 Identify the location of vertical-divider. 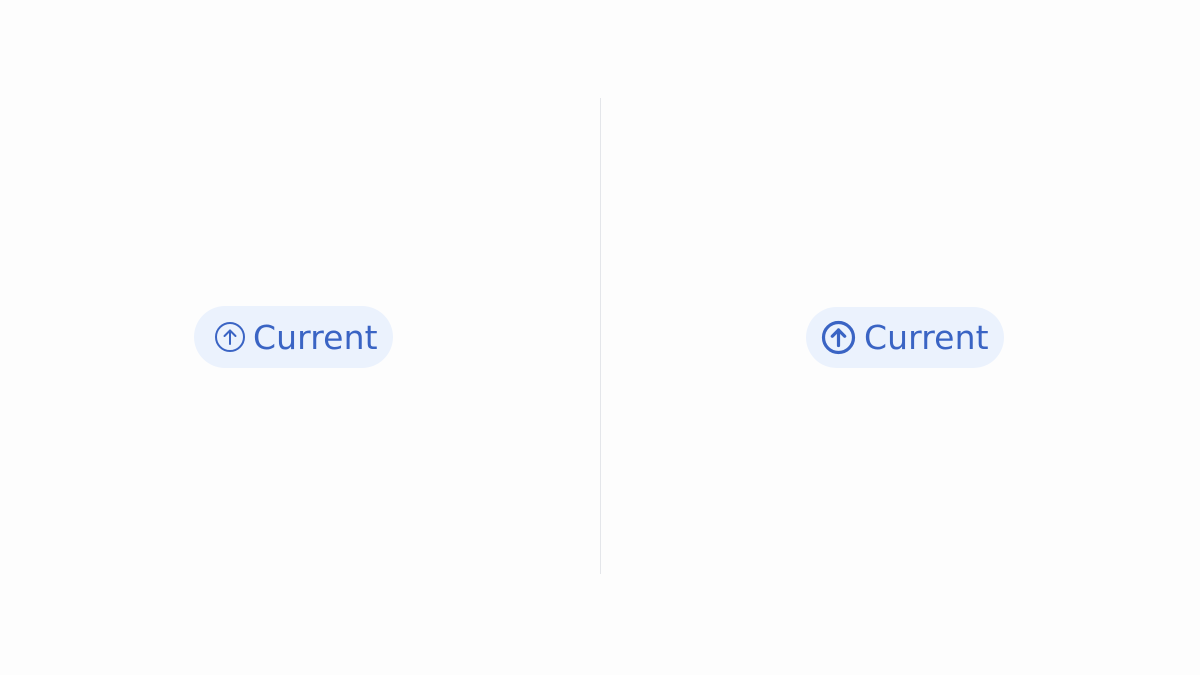
(600, 336).